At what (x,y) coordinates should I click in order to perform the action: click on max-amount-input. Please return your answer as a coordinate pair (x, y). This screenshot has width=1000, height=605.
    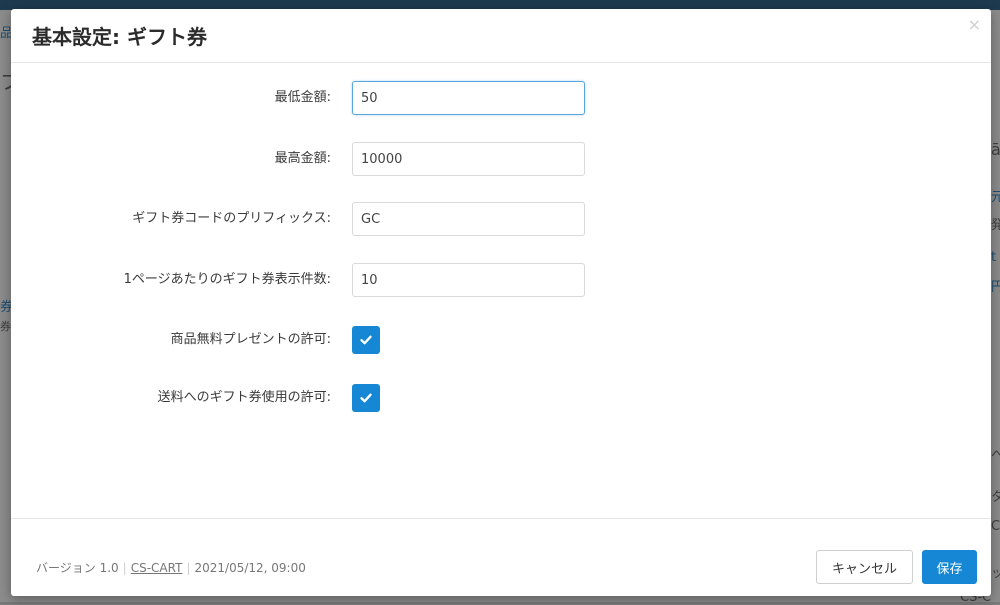
    Looking at the image, I should click on (468, 159).